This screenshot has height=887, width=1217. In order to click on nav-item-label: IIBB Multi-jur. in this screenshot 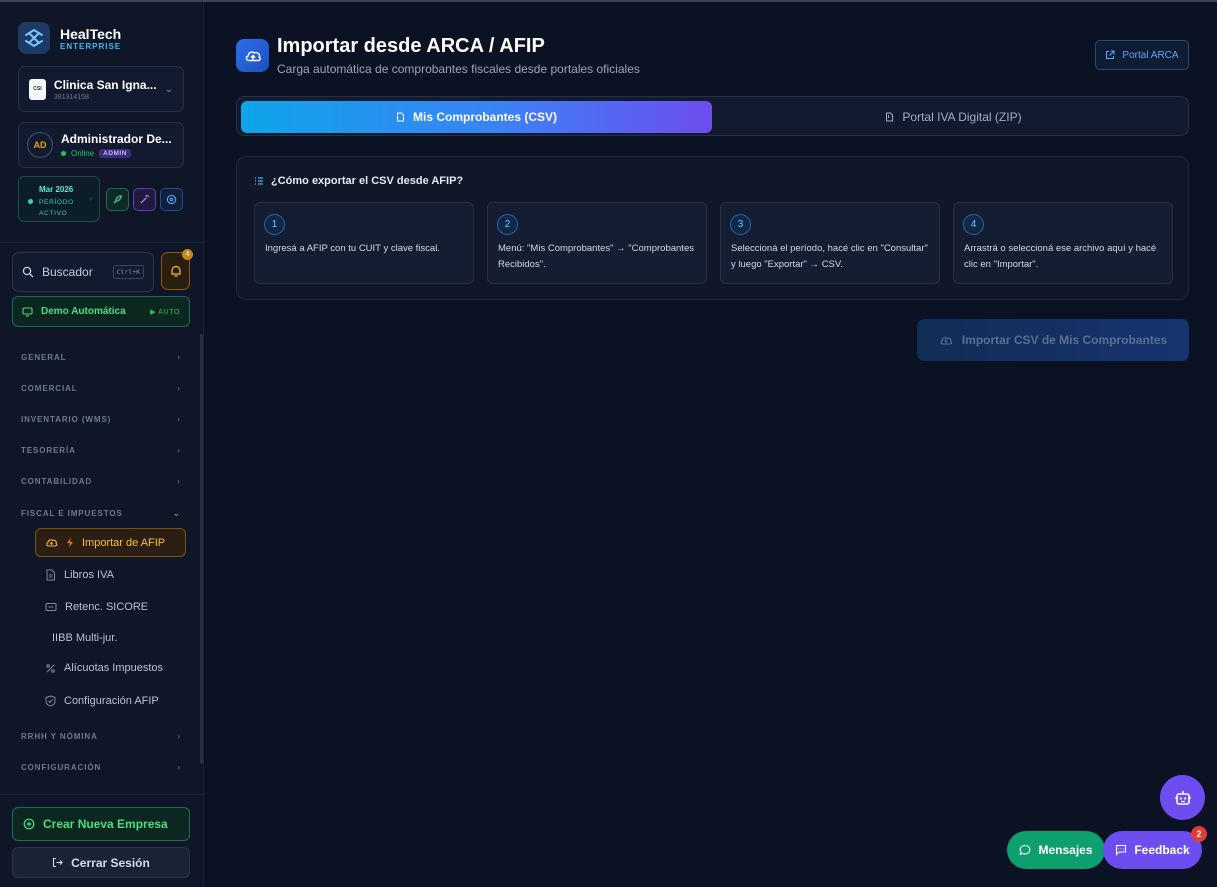, I will do `click(85, 638)`.